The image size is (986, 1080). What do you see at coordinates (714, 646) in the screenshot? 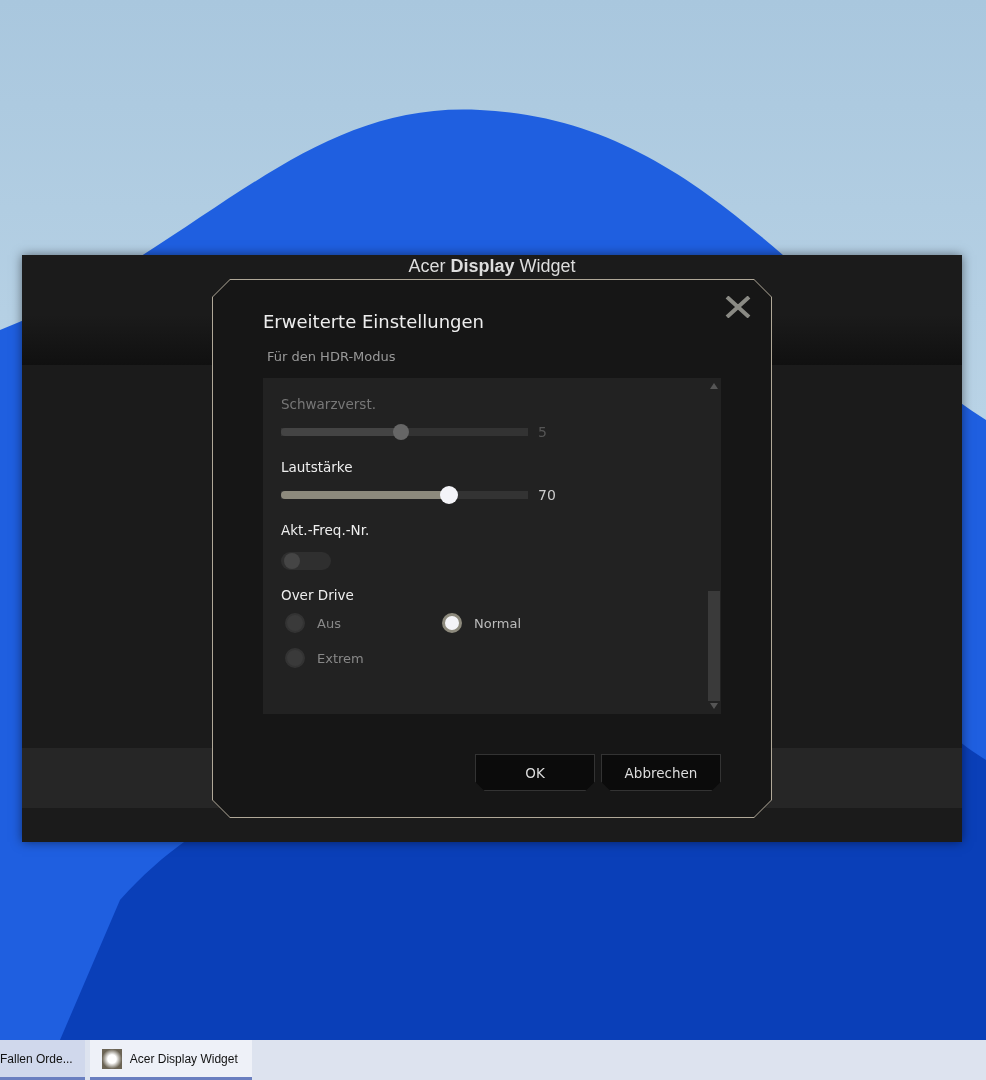
I see `scroll-thumb` at bounding box center [714, 646].